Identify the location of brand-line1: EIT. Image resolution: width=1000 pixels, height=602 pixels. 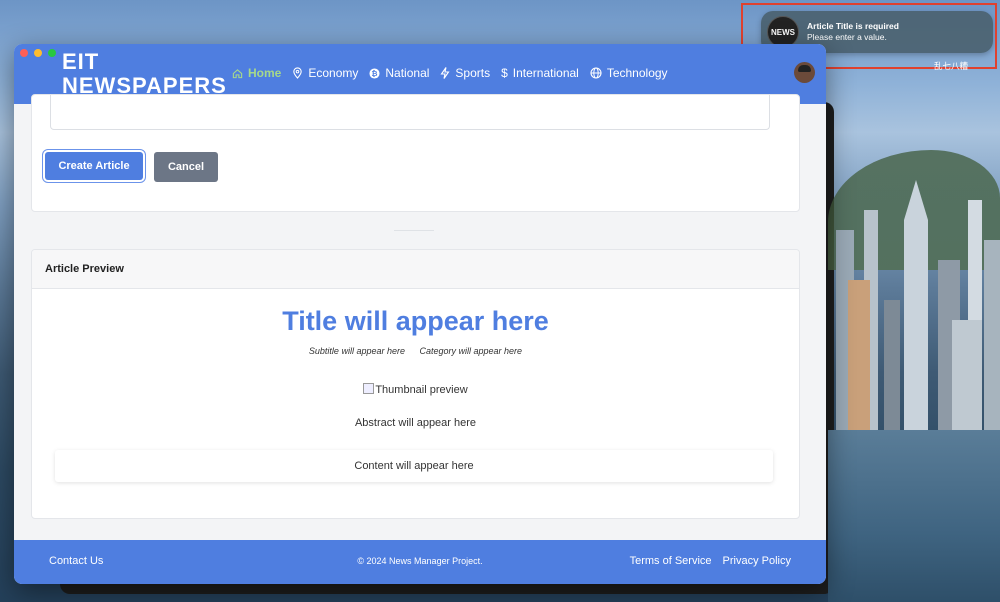
(81, 61).